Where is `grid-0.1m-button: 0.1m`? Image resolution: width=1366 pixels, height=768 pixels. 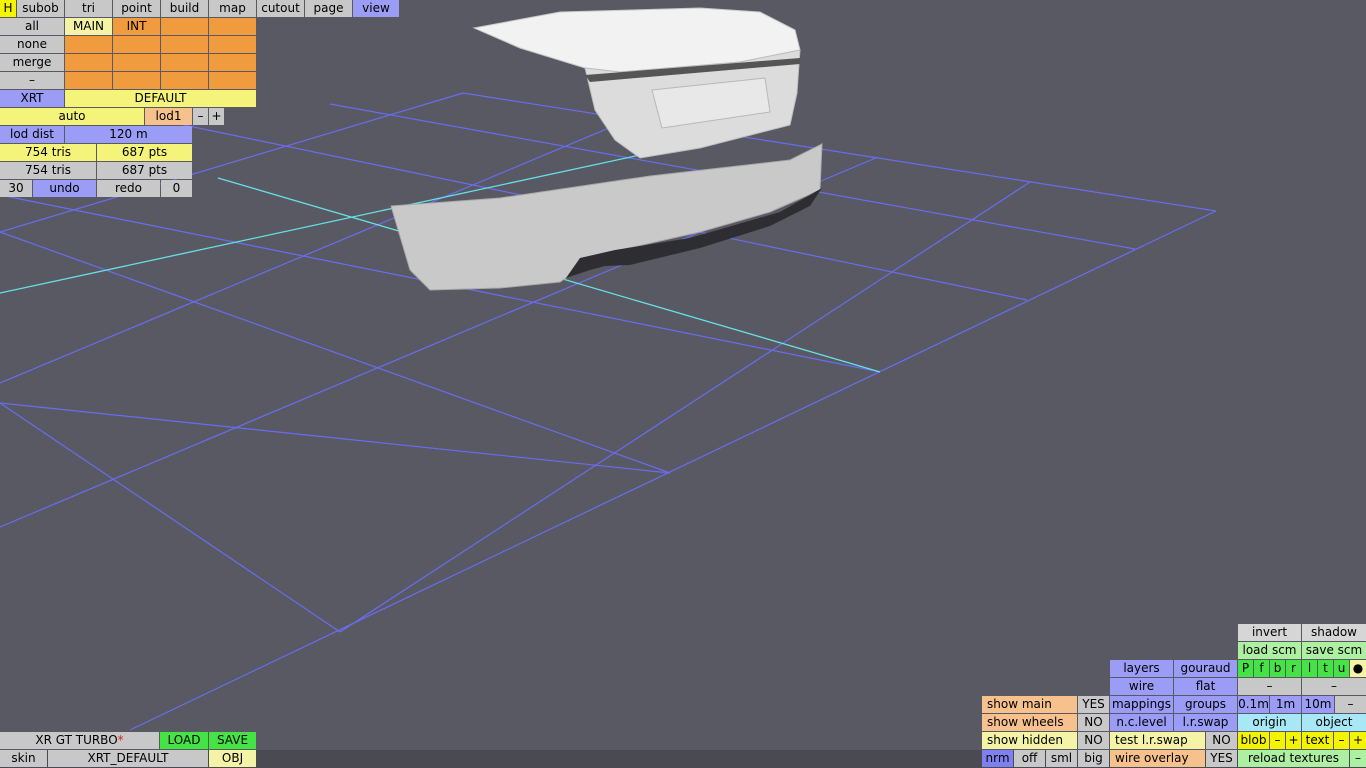 grid-0.1m-button: 0.1m is located at coordinates (1253, 704).